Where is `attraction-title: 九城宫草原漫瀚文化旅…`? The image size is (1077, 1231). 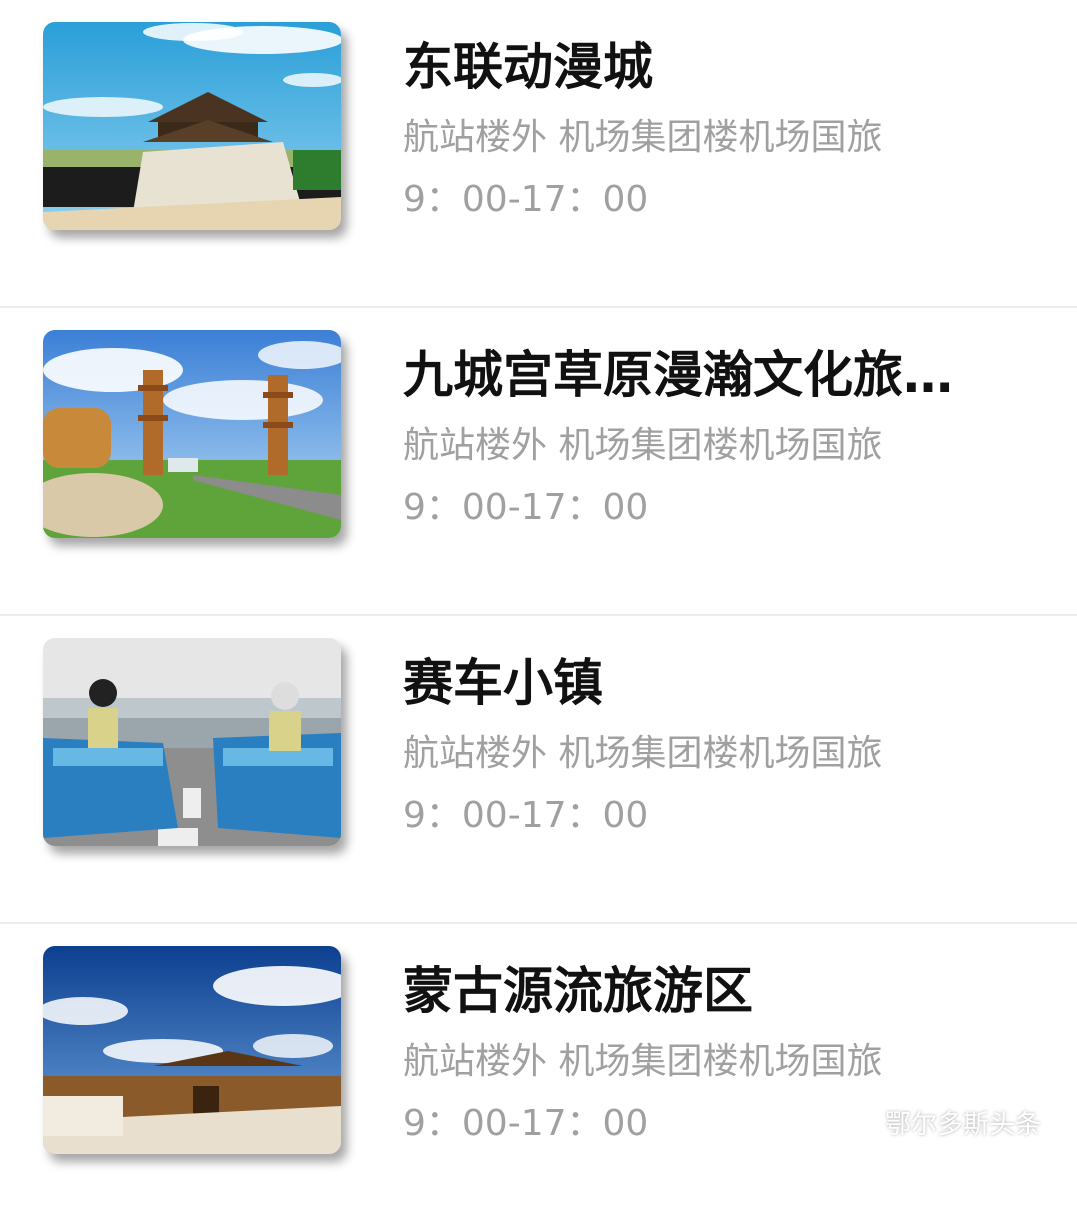 attraction-title: 九城宫草原漫瀚文化旅… is located at coordinates (678, 375).